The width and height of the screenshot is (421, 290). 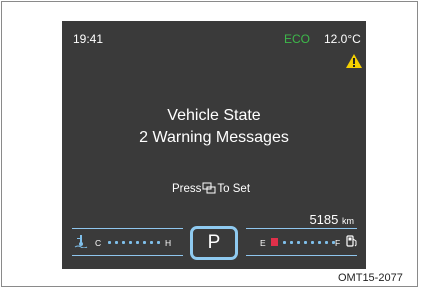 What do you see at coordinates (214, 137) in the screenshot?
I see `warning-count: 2 Warning Messages` at bounding box center [214, 137].